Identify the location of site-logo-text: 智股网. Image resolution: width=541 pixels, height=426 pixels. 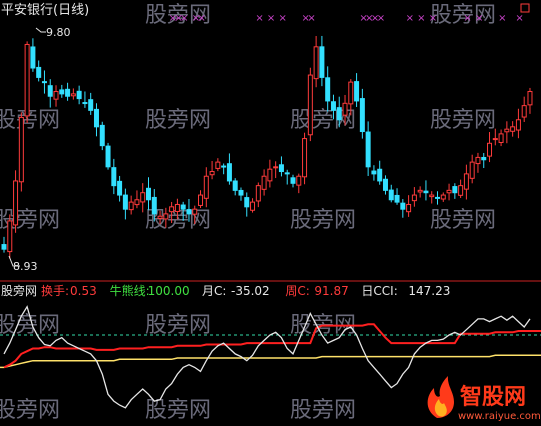
(493, 397).